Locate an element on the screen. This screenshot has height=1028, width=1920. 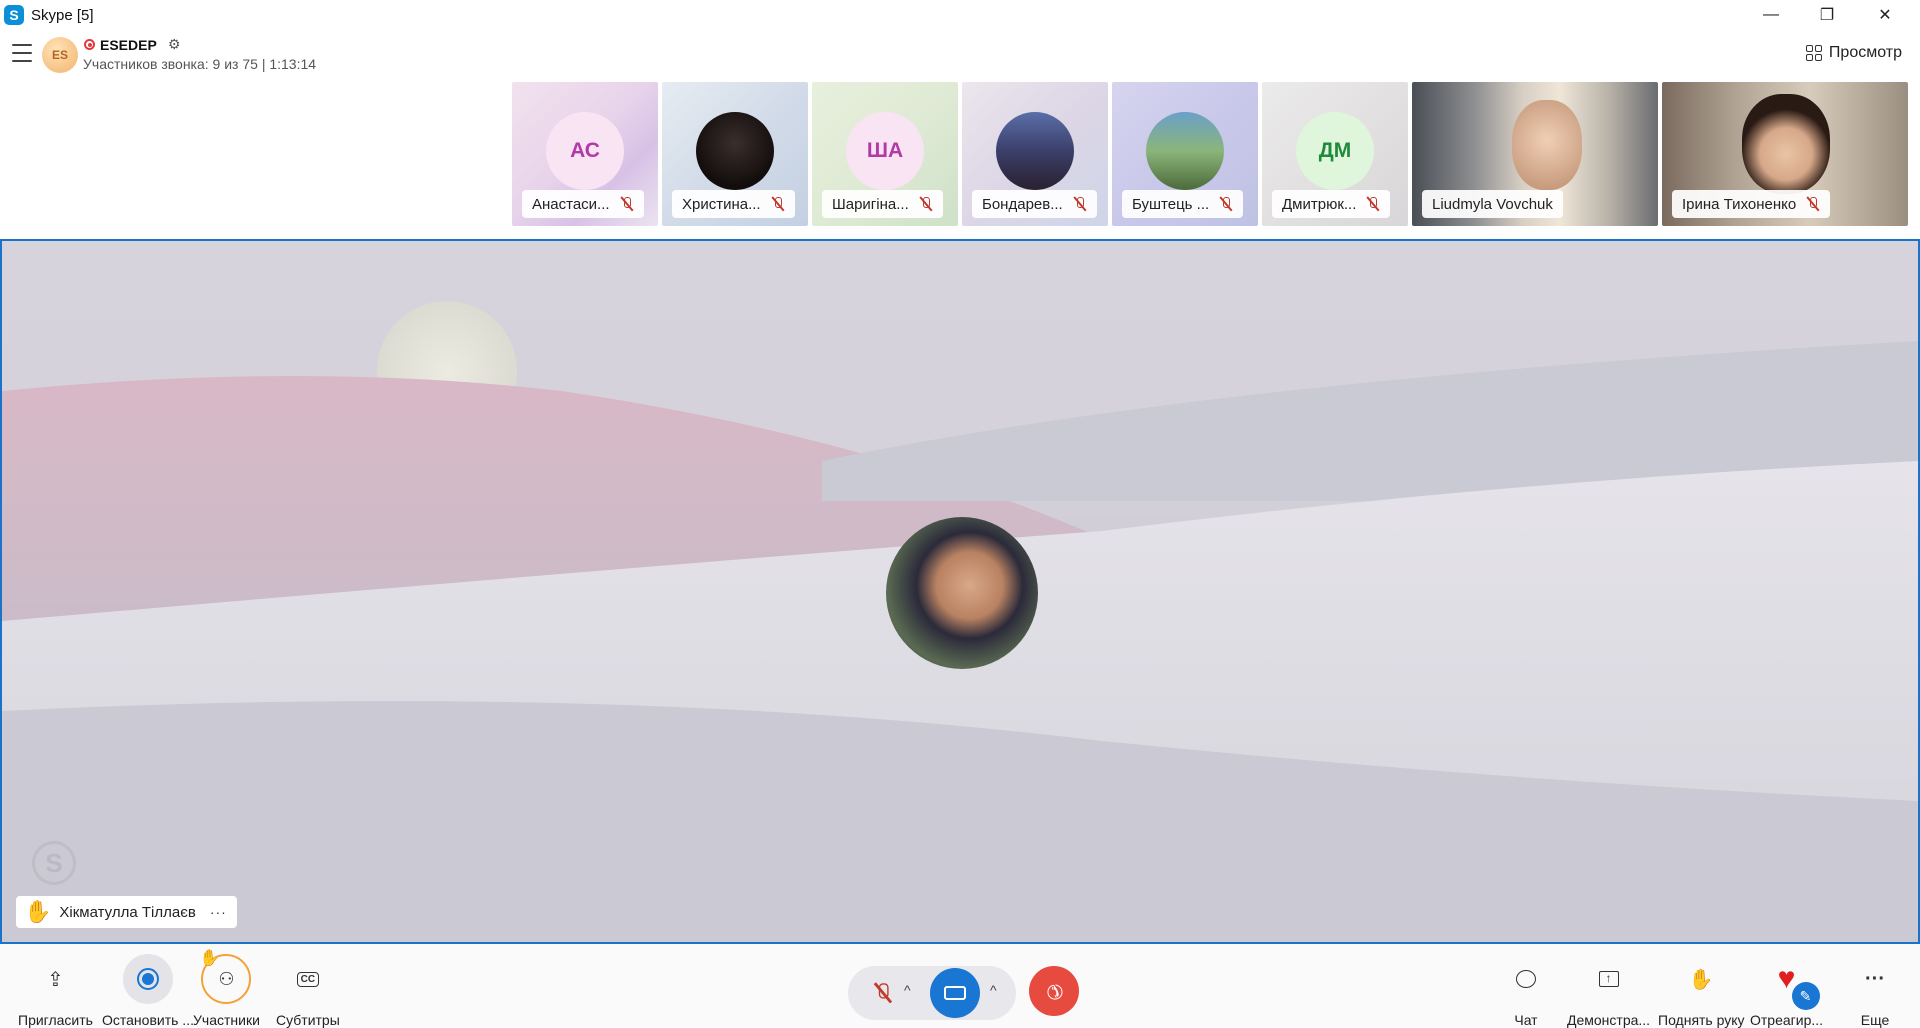
participants-button: ⚇ ✋ Участники is located at coordinates (226, 989).